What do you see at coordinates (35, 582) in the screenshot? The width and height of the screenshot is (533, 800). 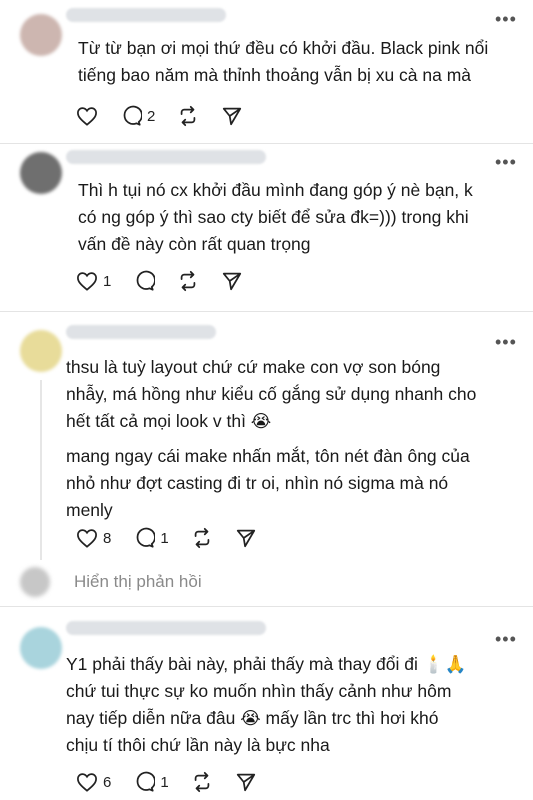 I see `reply-avatar` at bounding box center [35, 582].